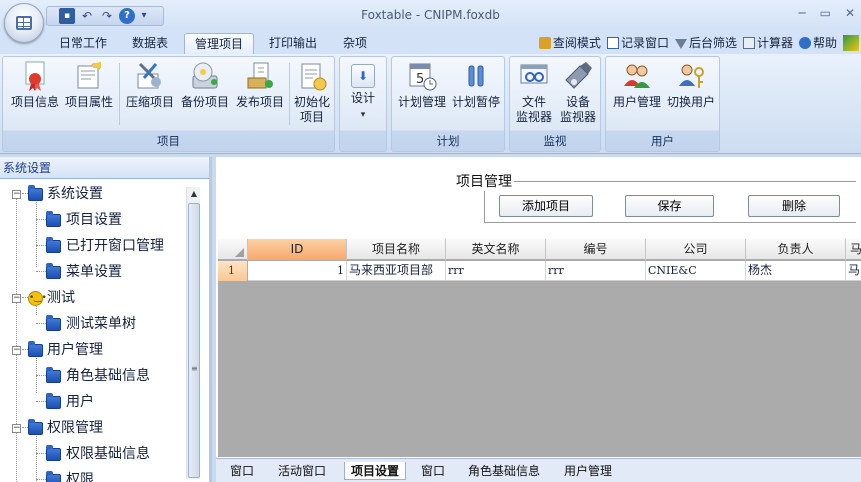  I want to click on device-monitor-button: 设备 监视器, so click(578, 92).